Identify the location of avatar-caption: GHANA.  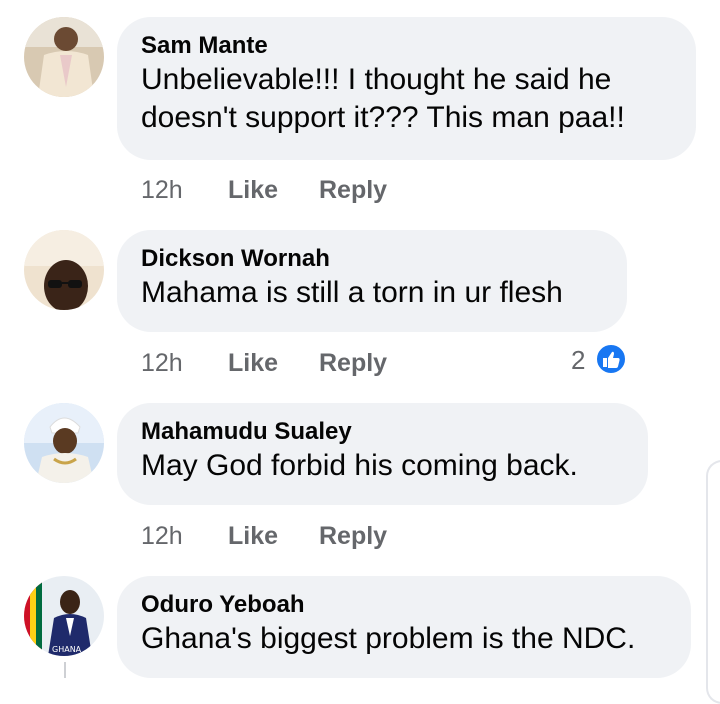
(67, 649).